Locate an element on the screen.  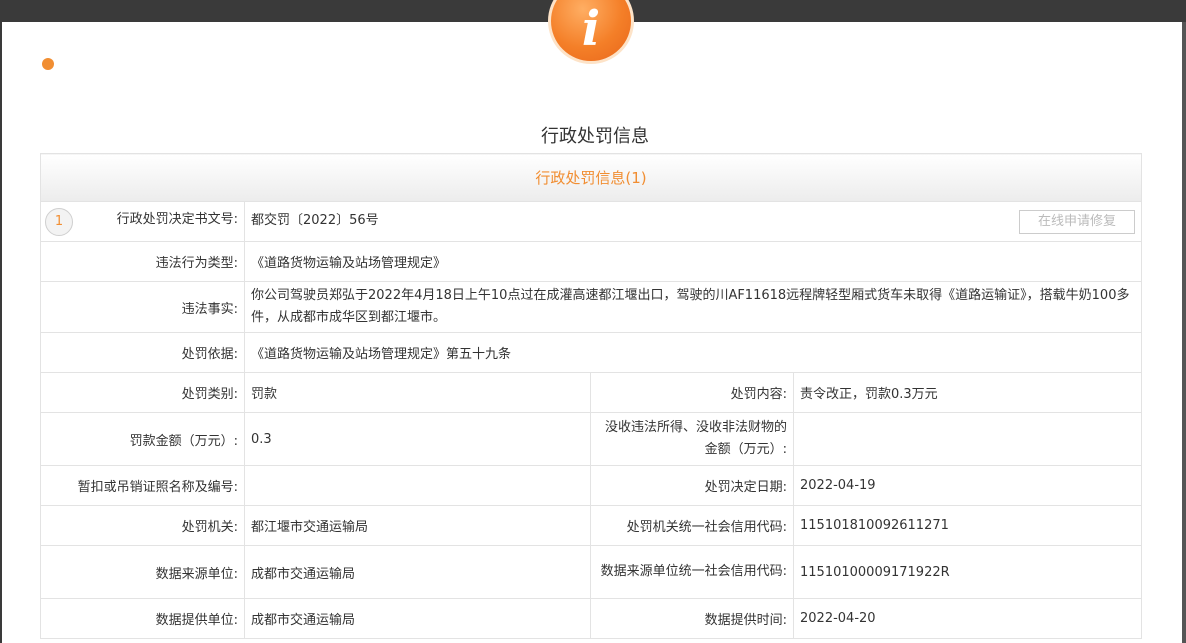
penalty-basis-label: 处罚依据: is located at coordinates (142, 352).